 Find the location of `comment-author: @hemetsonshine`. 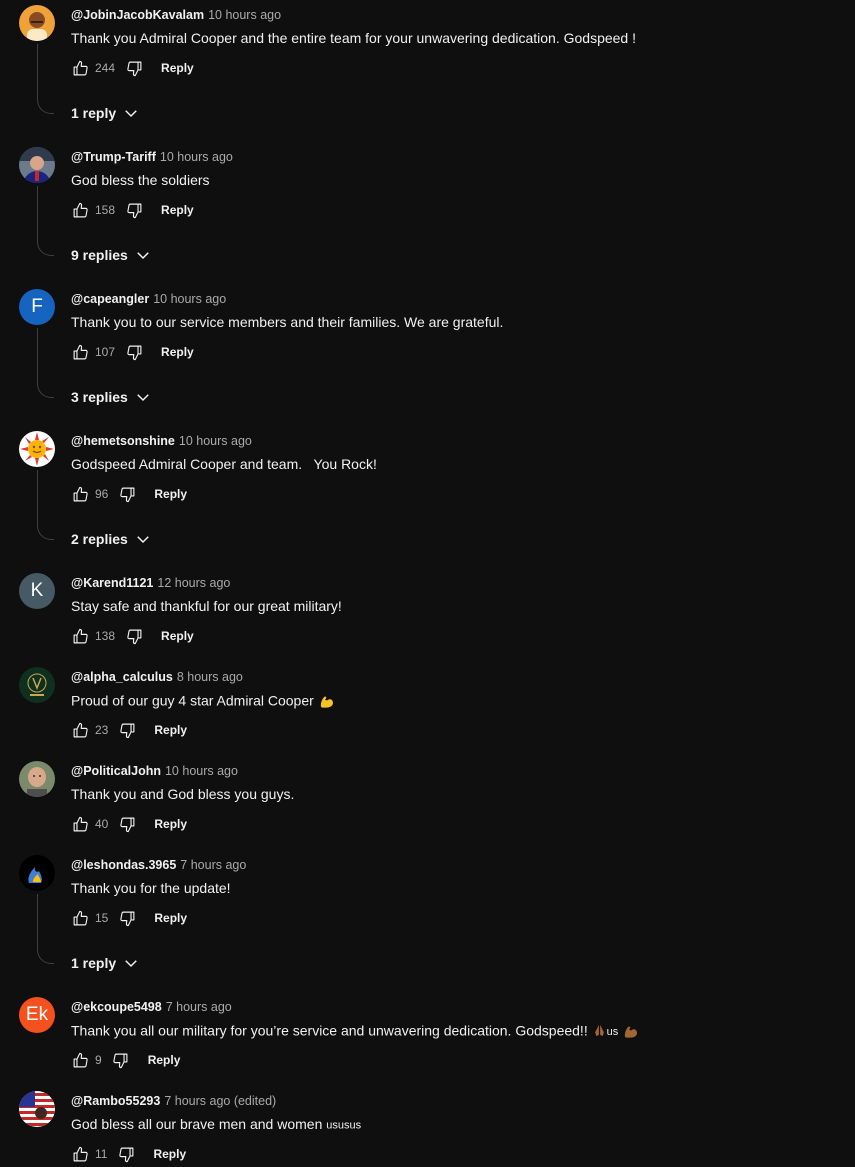

comment-author: @hemetsonshine is located at coordinates (123, 441).